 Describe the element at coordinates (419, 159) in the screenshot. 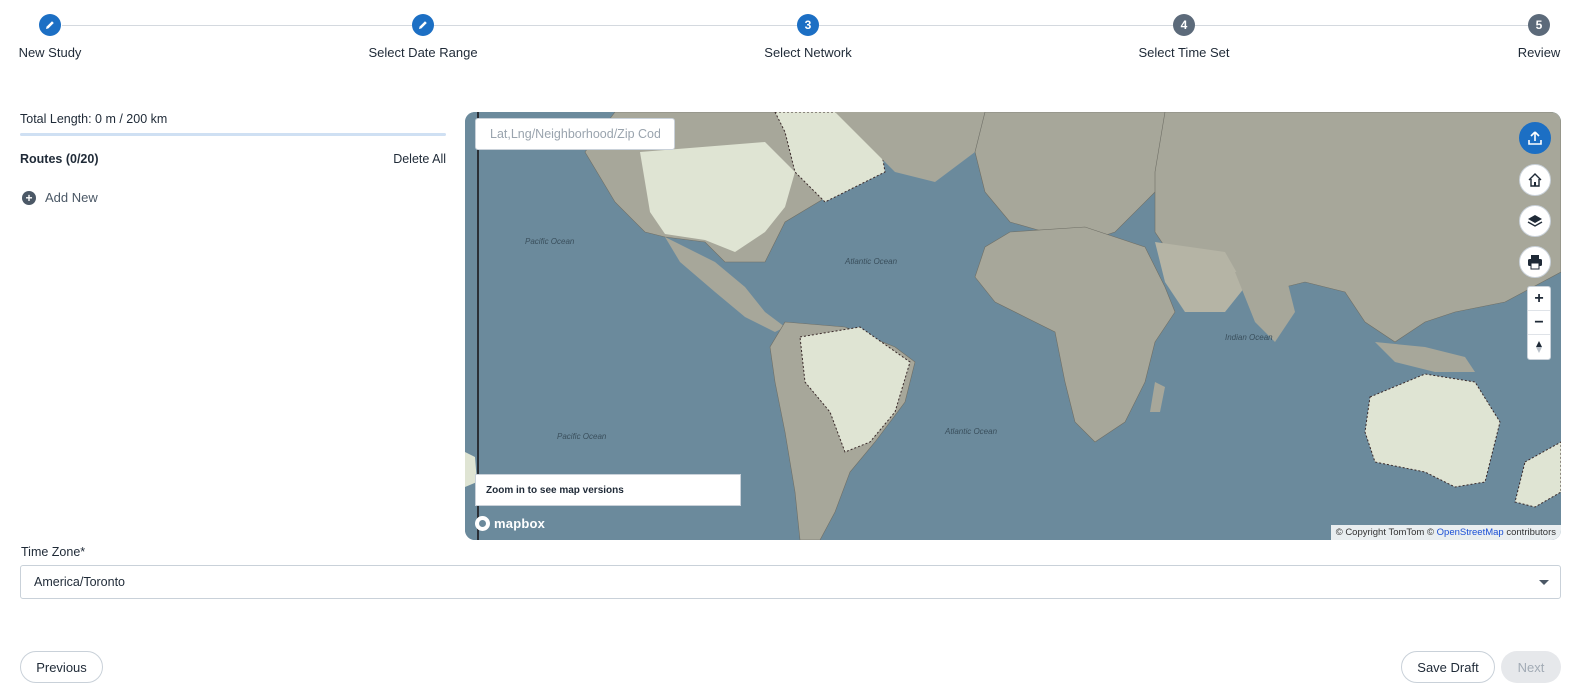

I see `delete-all-button: Delete All` at that location.